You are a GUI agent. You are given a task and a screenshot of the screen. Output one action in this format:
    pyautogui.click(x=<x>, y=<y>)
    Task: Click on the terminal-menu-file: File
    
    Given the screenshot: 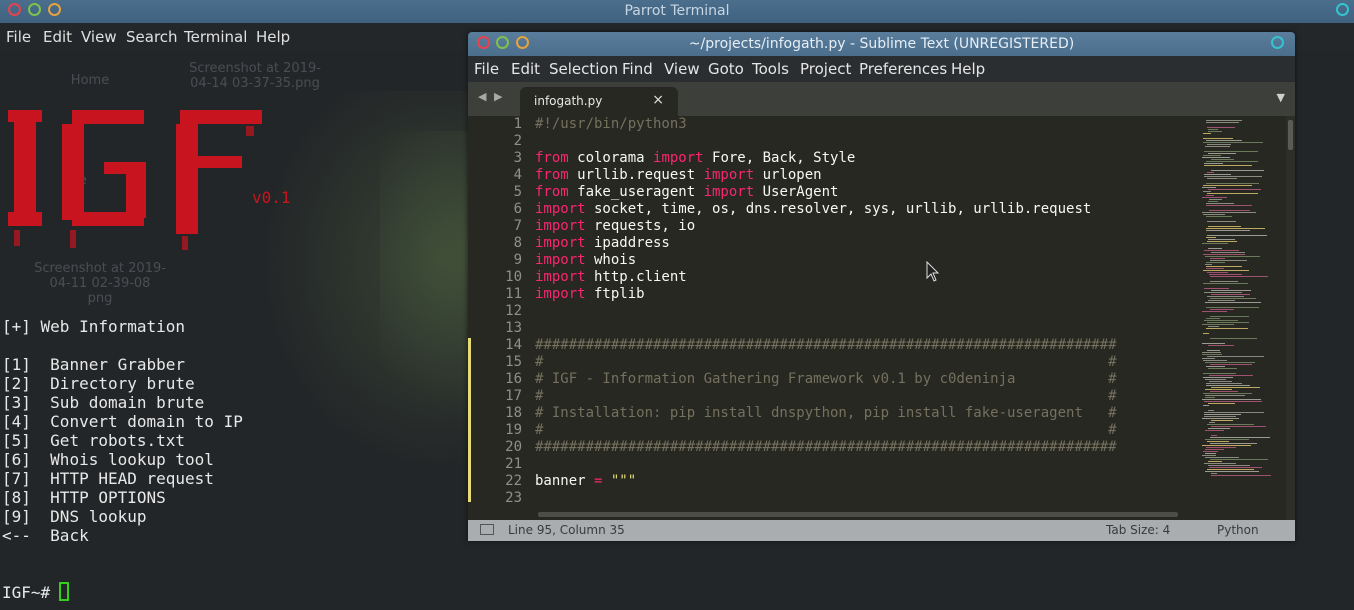 What is the action you would take?
    pyautogui.click(x=18, y=37)
    